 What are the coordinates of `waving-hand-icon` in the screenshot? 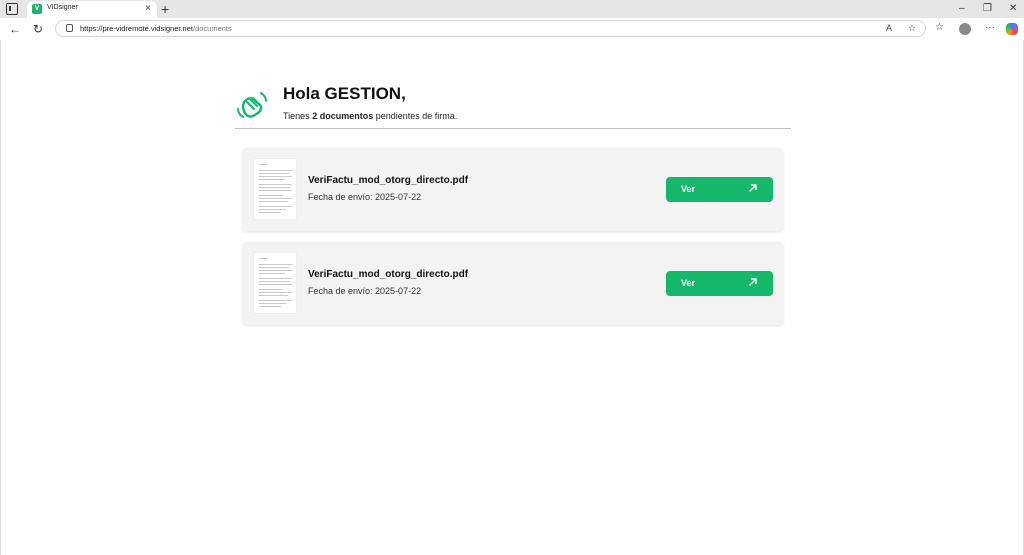 It's located at (252, 105).